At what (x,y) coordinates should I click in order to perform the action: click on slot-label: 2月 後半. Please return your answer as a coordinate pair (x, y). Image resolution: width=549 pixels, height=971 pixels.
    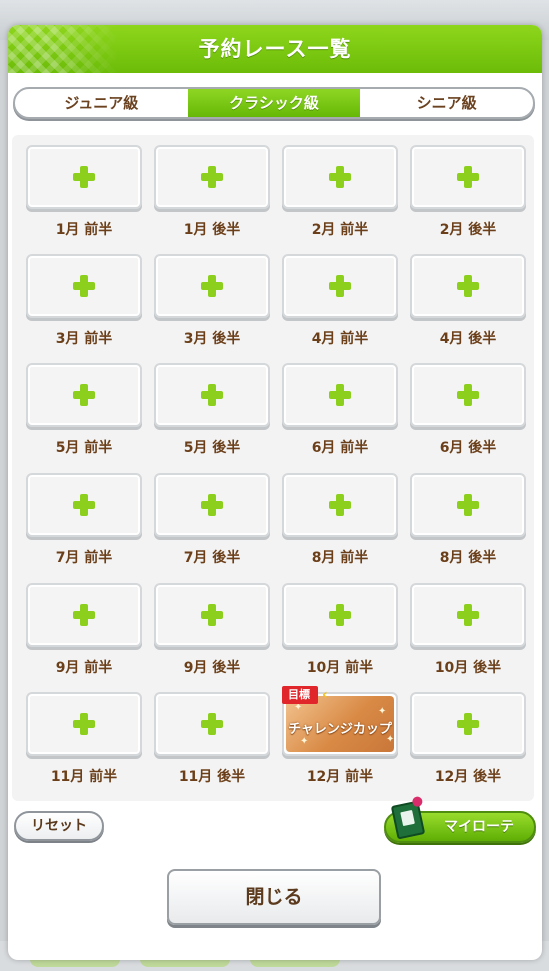
    Looking at the image, I should click on (468, 230).